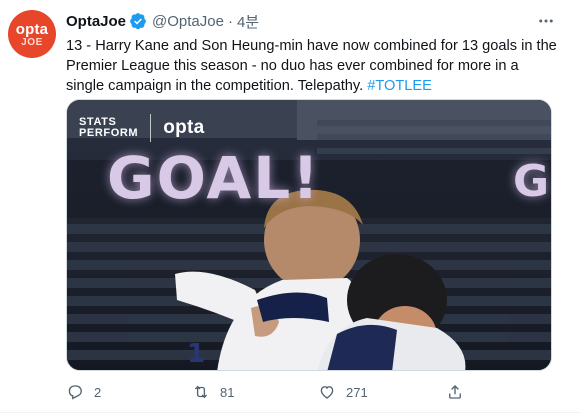  I want to click on heart-icon, so click(327, 392).